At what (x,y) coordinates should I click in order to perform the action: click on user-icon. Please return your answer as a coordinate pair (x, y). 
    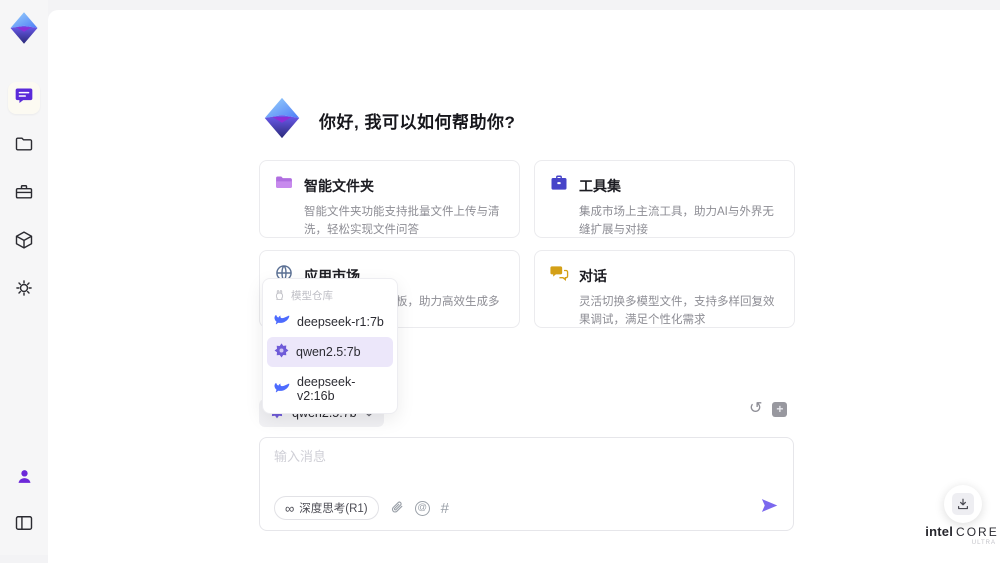
    Looking at the image, I should click on (24, 479).